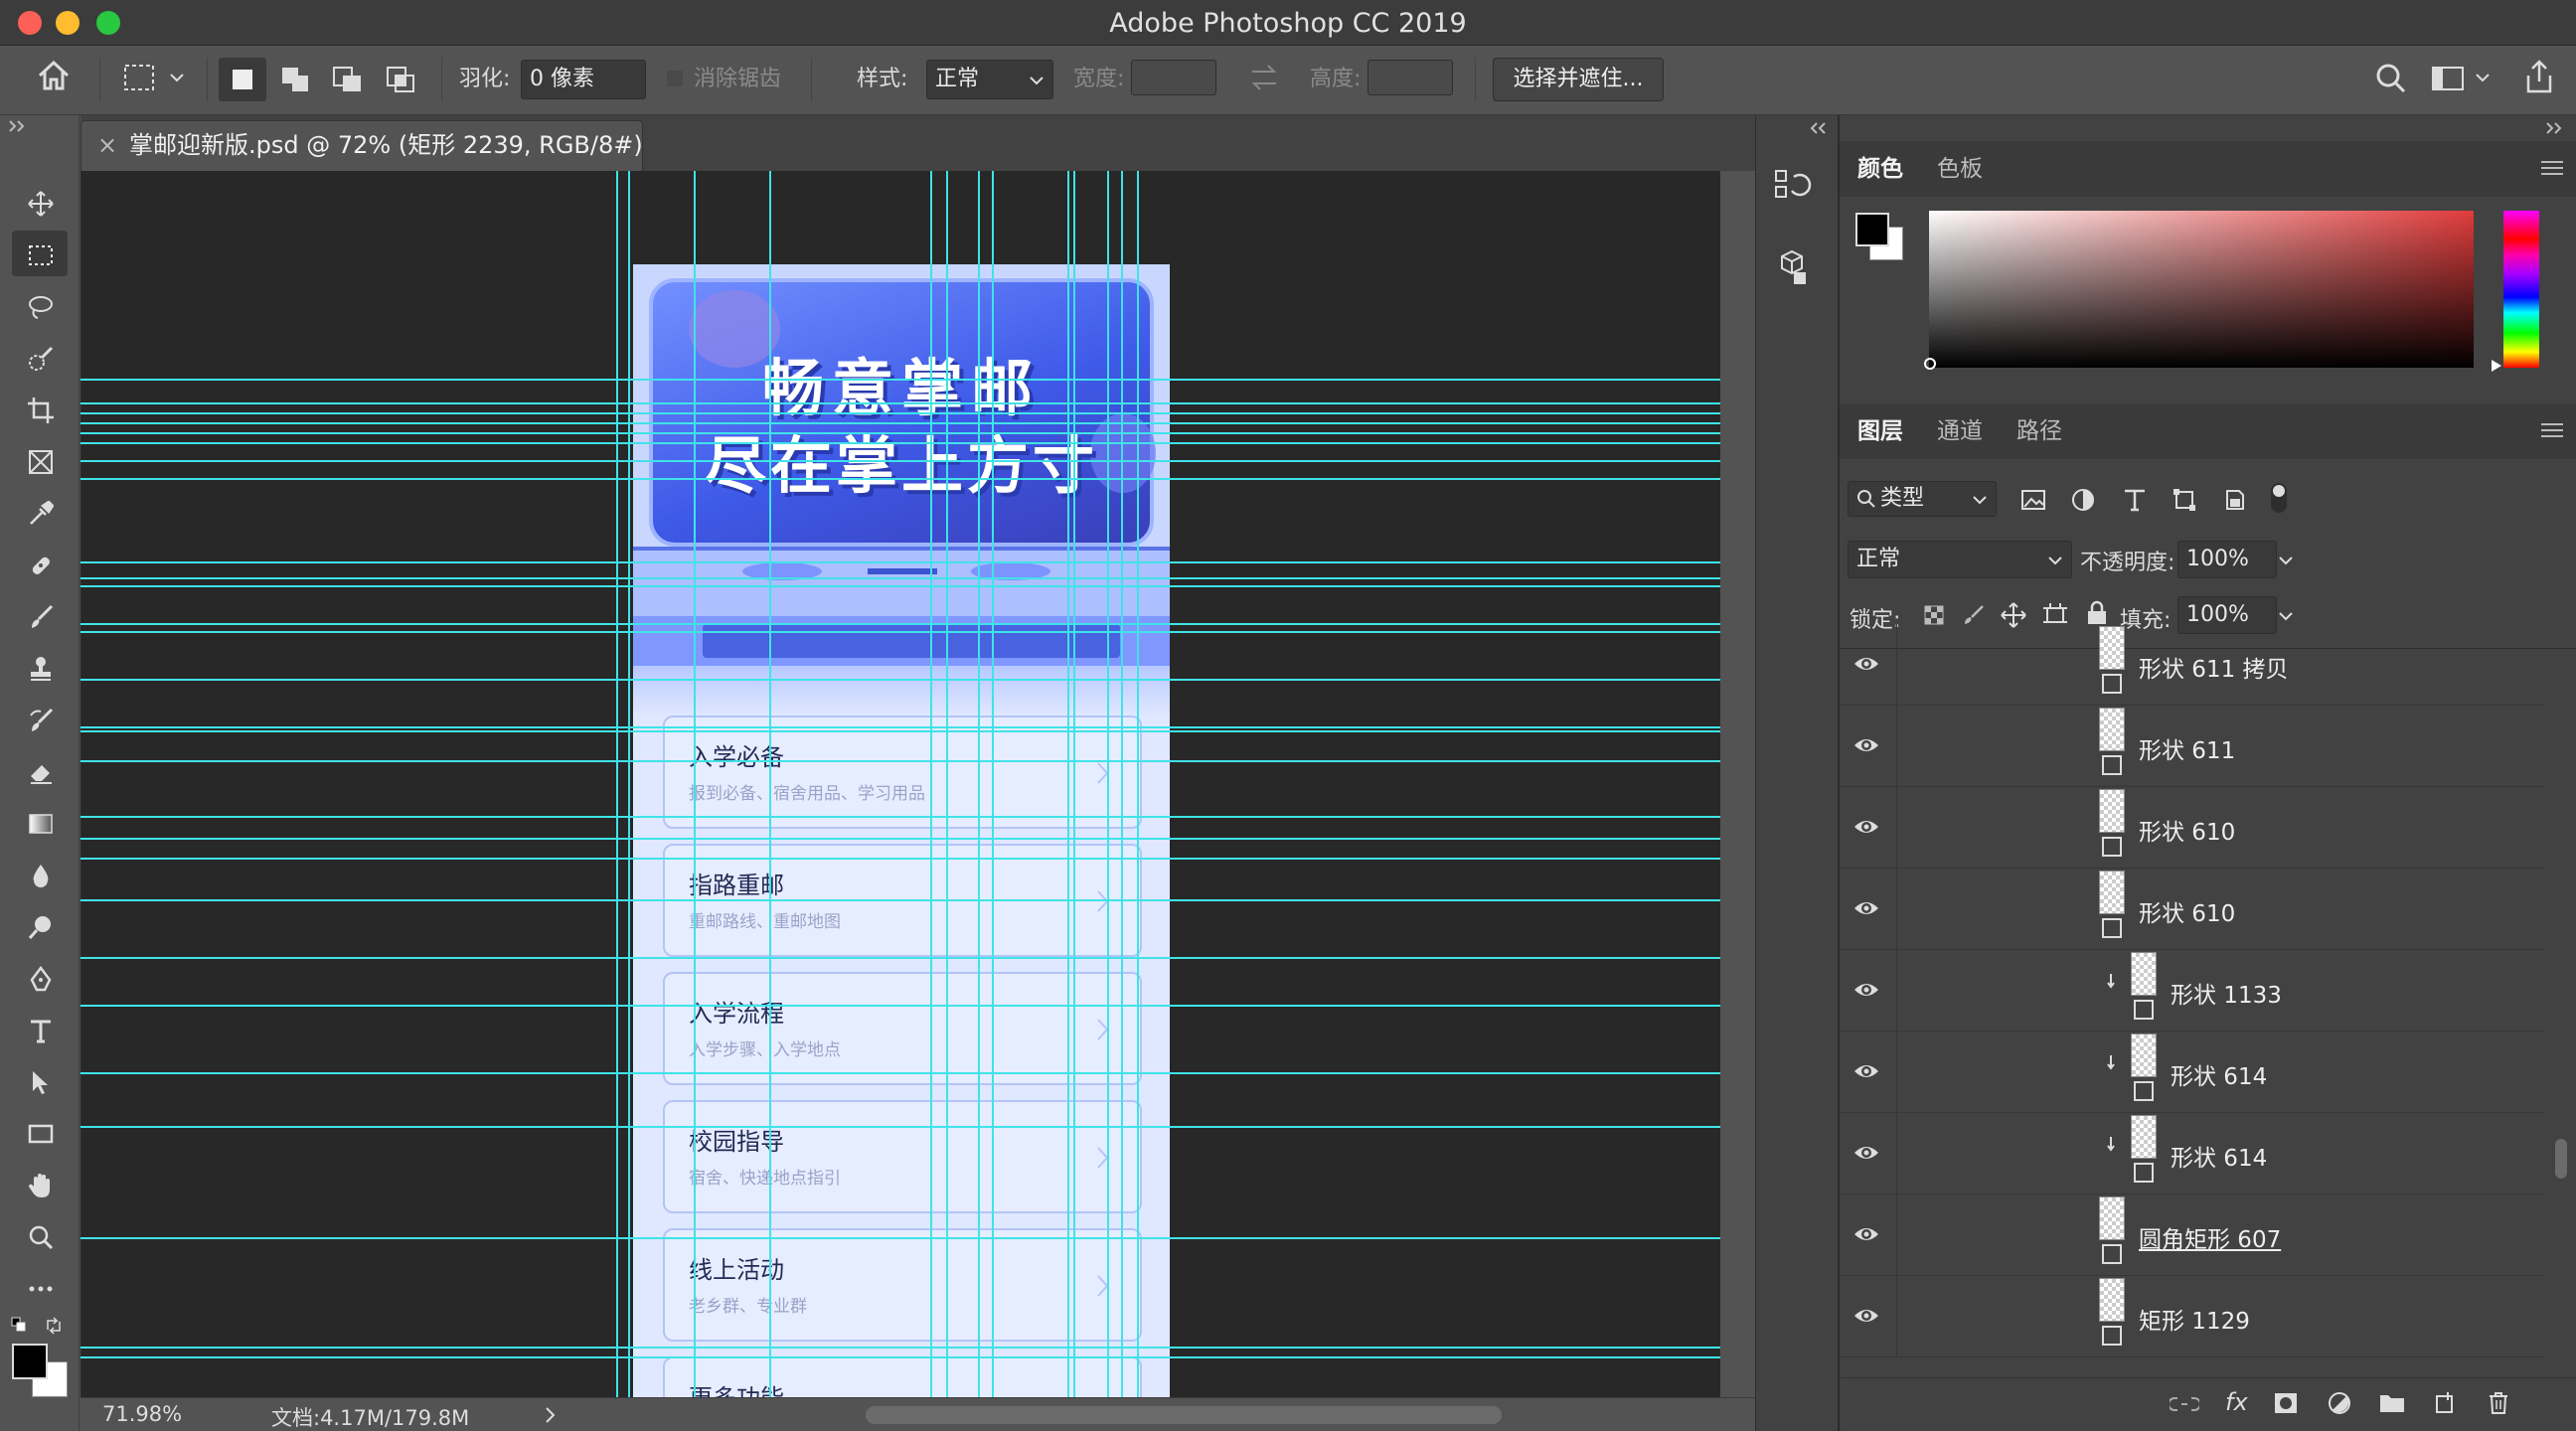 The height and width of the screenshot is (1431, 2576). What do you see at coordinates (2184, 500) in the screenshot?
I see `filter-shape-icon` at bounding box center [2184, 500].